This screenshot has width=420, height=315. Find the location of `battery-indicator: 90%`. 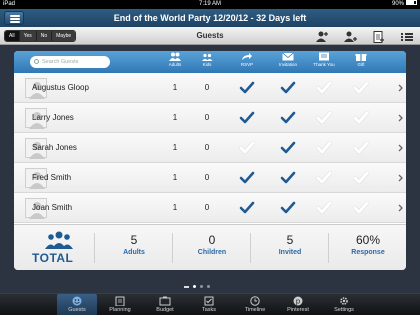

battery-indicator: 90% is located at coordinates (404, 4).